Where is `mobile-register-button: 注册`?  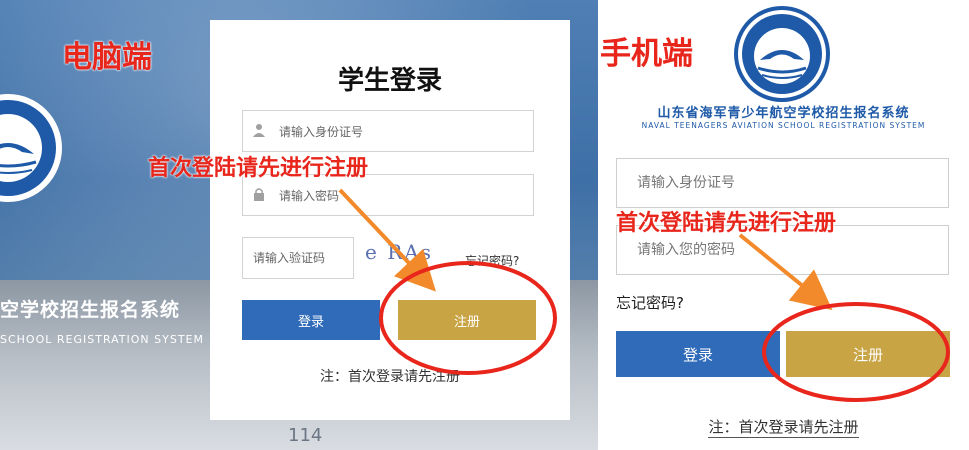 mobile-register-button: 注册 is located at coordinates (868, 354).